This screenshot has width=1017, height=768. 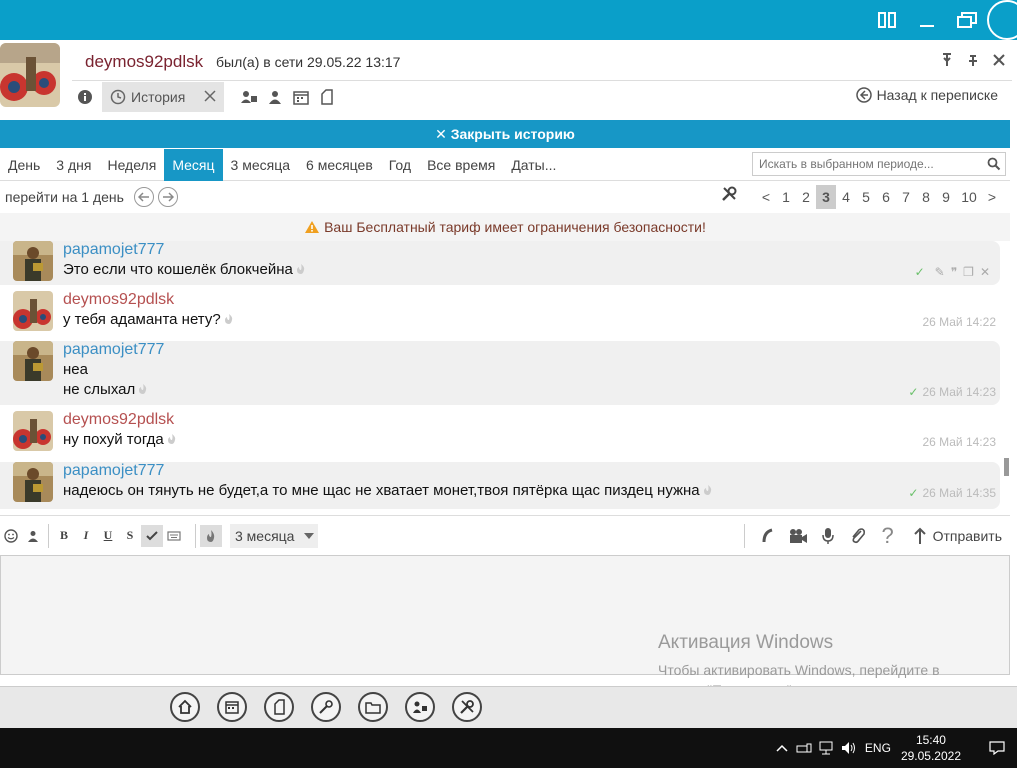 I want to click on volume-icon, so click(x=848, y=748).